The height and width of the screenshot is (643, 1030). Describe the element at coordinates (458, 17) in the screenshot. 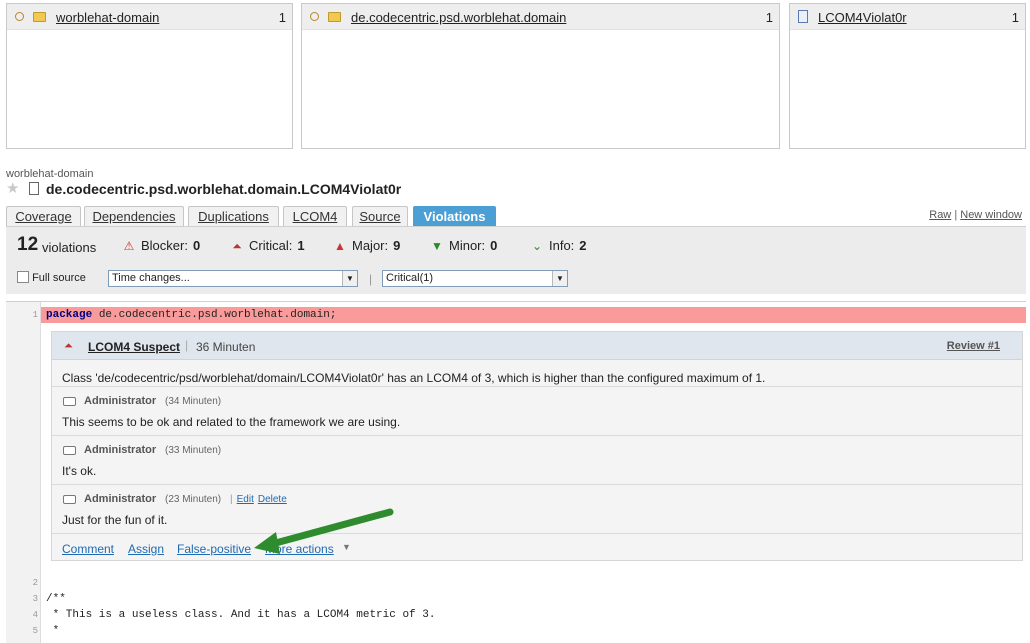

I see `package-link: de.codecentric.psd.worblehat.domain` at that location.